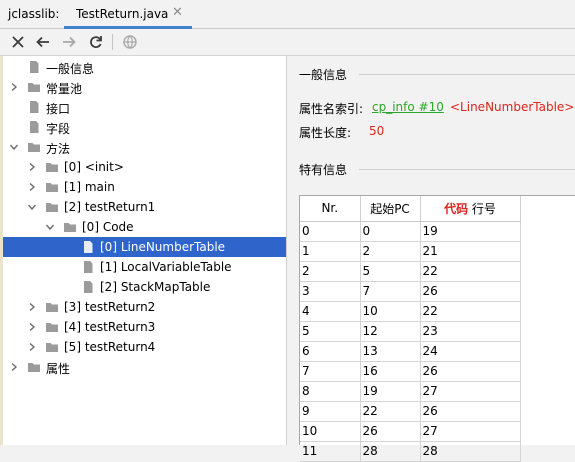  Describe the element at coordinates (64, 89) in the screenshot. I see `tree-node-label: 常量池` at that location.